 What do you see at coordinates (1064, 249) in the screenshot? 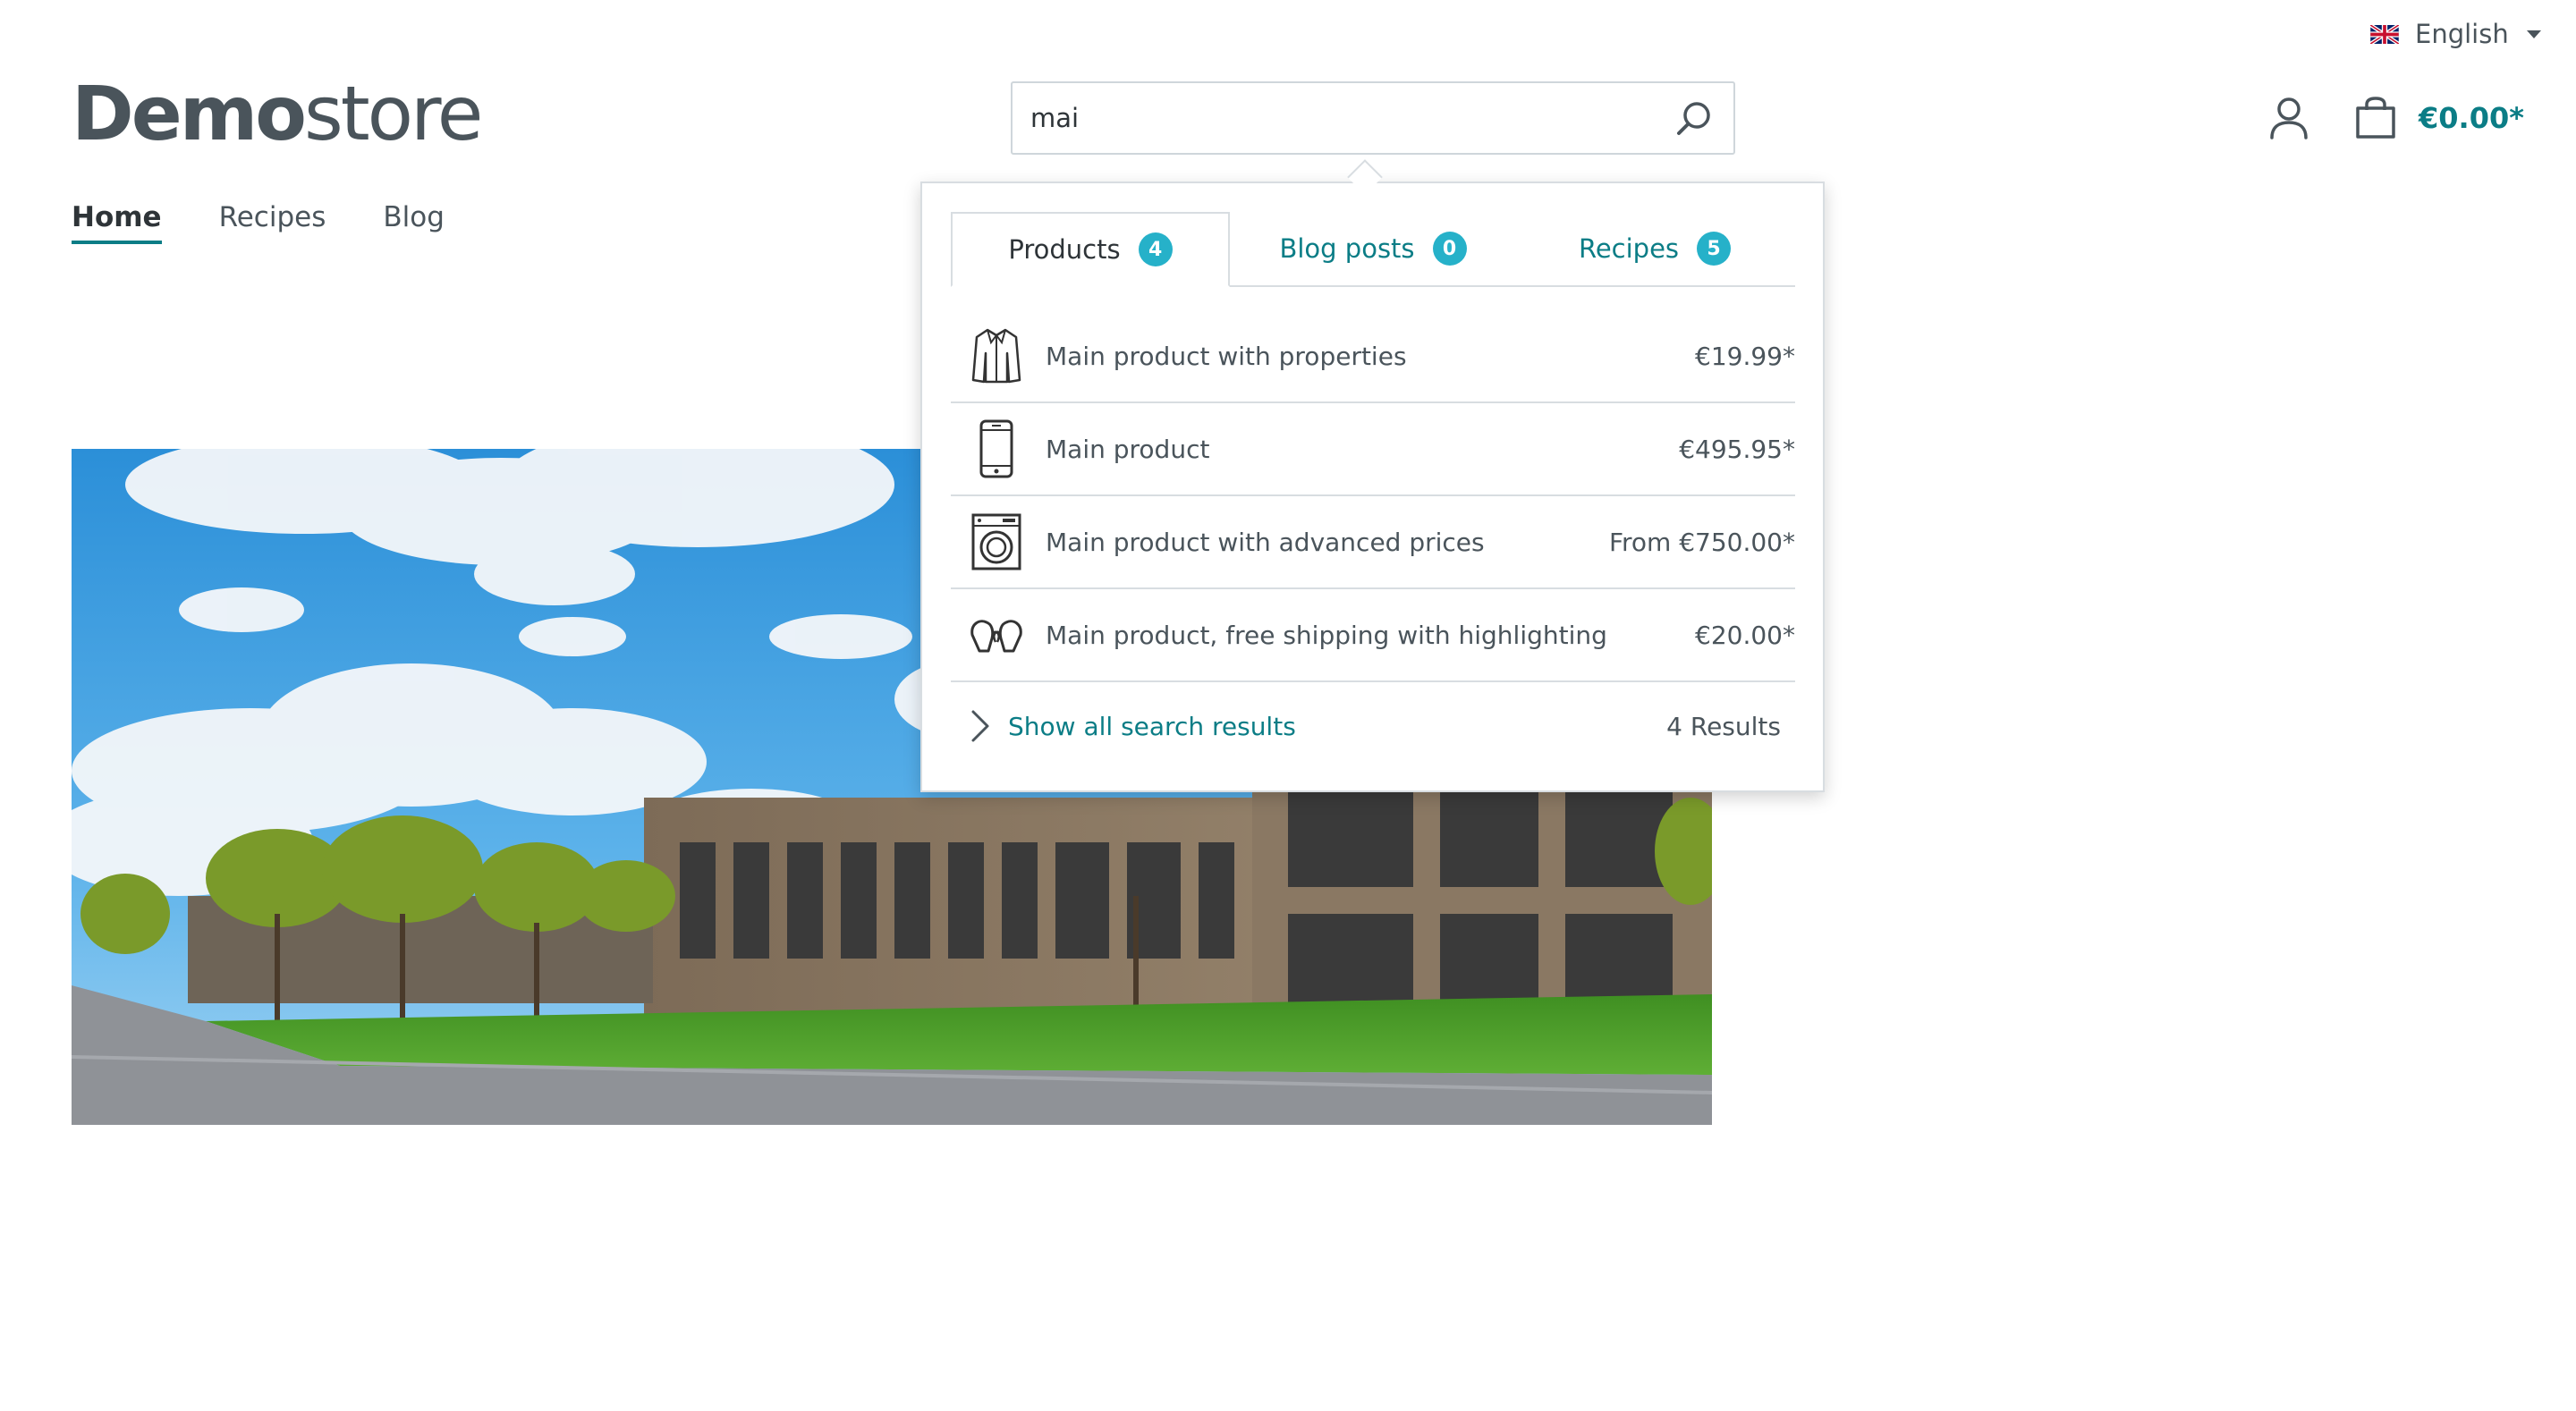
I see `tab-label: Products` at bounding box center [1064, 249].